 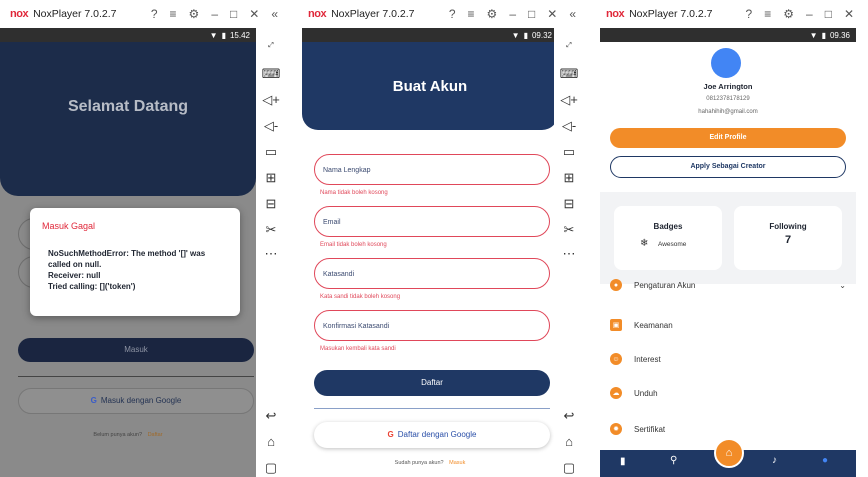 I want to click on following-title: Following, so click(x=788, y=226).